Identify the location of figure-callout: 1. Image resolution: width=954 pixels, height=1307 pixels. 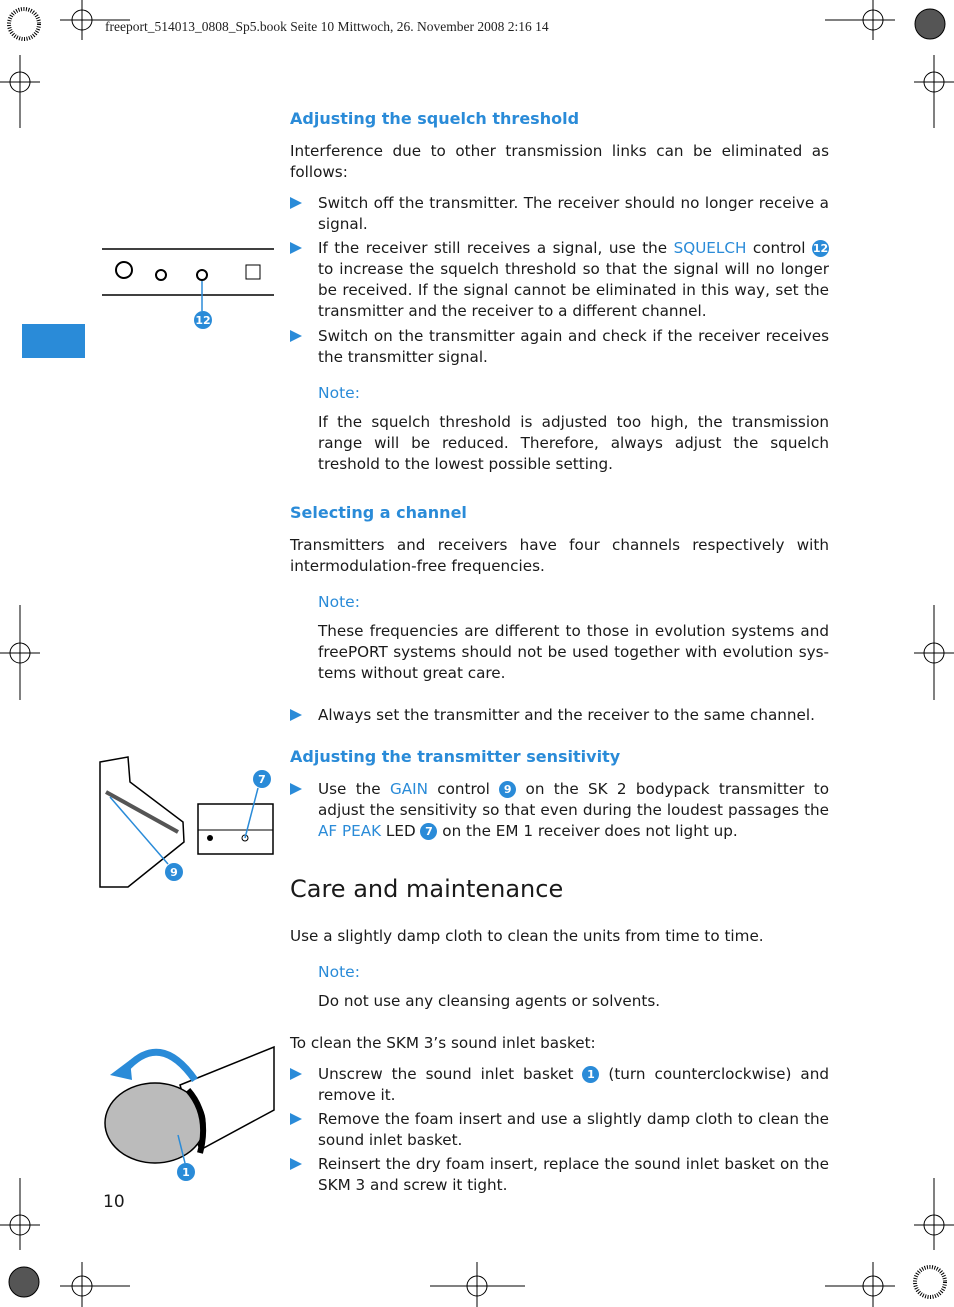
(186, 1172).